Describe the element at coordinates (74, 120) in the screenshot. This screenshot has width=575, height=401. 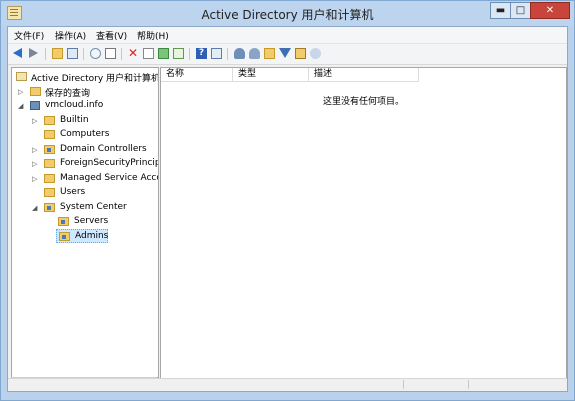
I see `tree-item-label: Builtin` at that location.